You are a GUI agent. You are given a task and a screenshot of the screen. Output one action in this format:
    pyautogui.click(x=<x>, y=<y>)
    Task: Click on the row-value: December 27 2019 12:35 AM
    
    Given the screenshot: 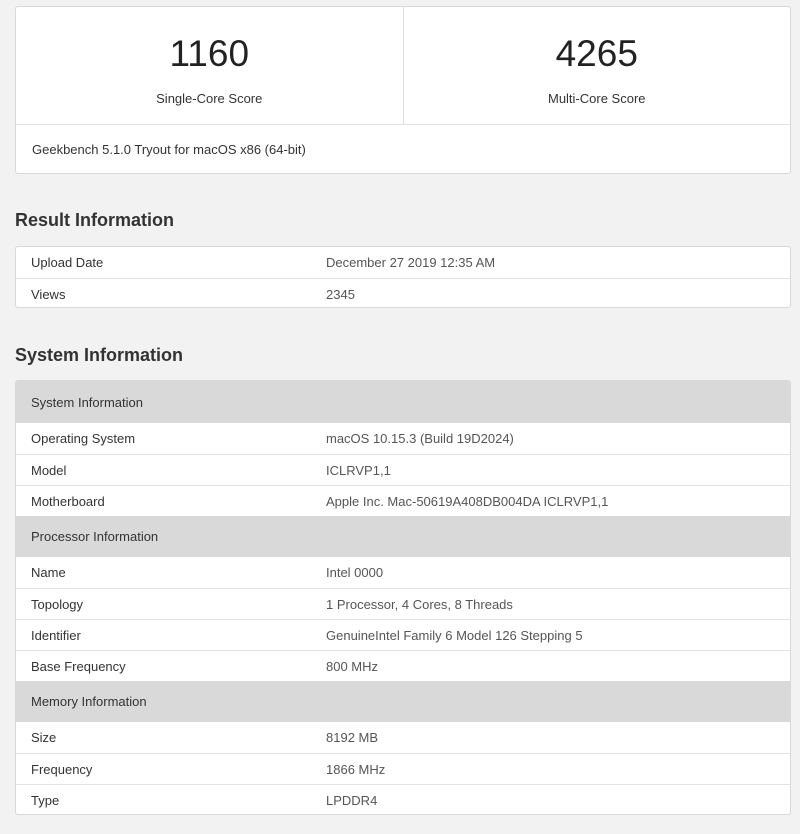 What is the action you would take?
    pyautogui.click(x=411, y=262)
    